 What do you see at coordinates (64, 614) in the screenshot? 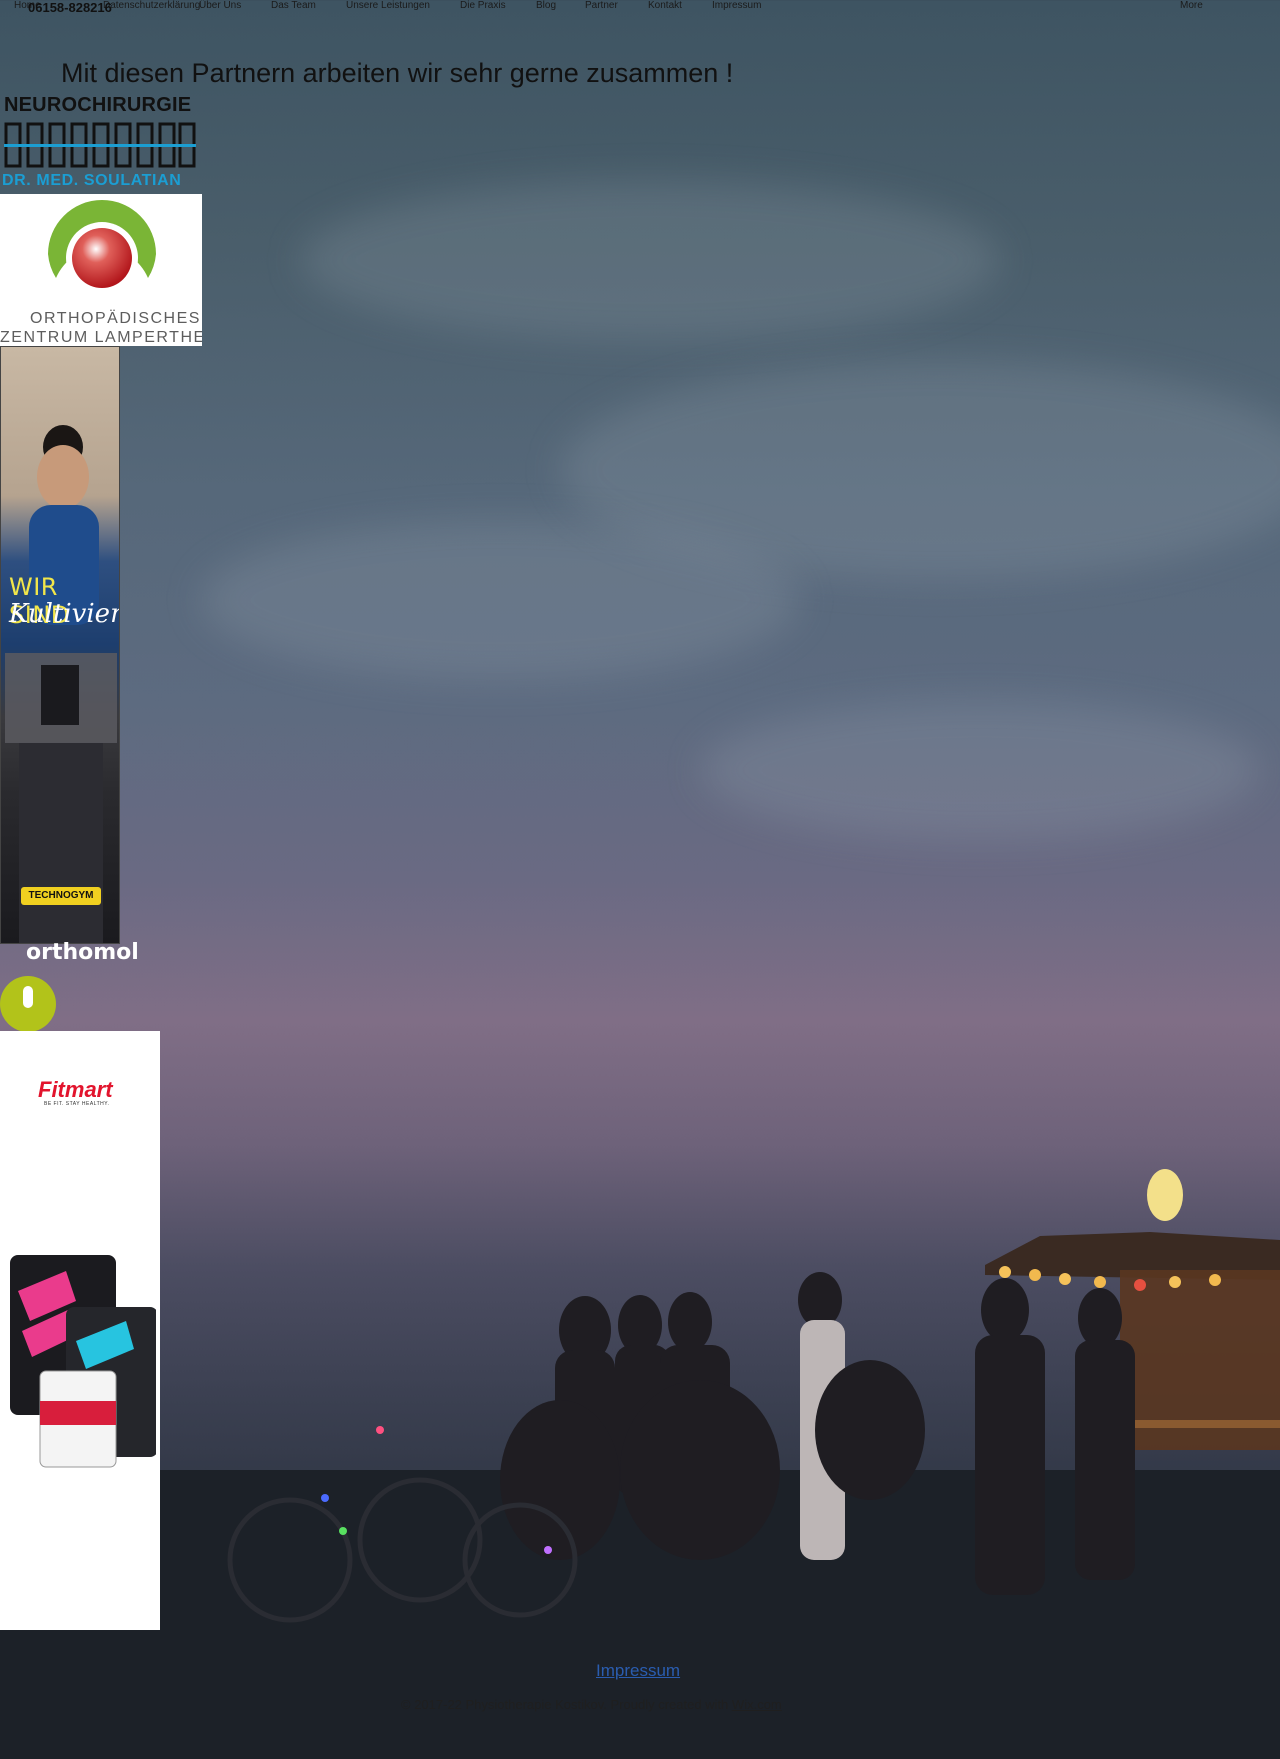
I see `technogym-slogan-line-2: Kultiviert` at bounding box center [64, 614].